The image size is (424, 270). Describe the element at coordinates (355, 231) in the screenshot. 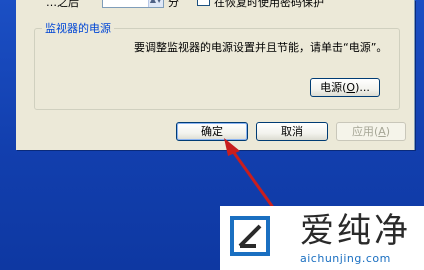

I see `watermark-chinese: 爱纯净` at that location.